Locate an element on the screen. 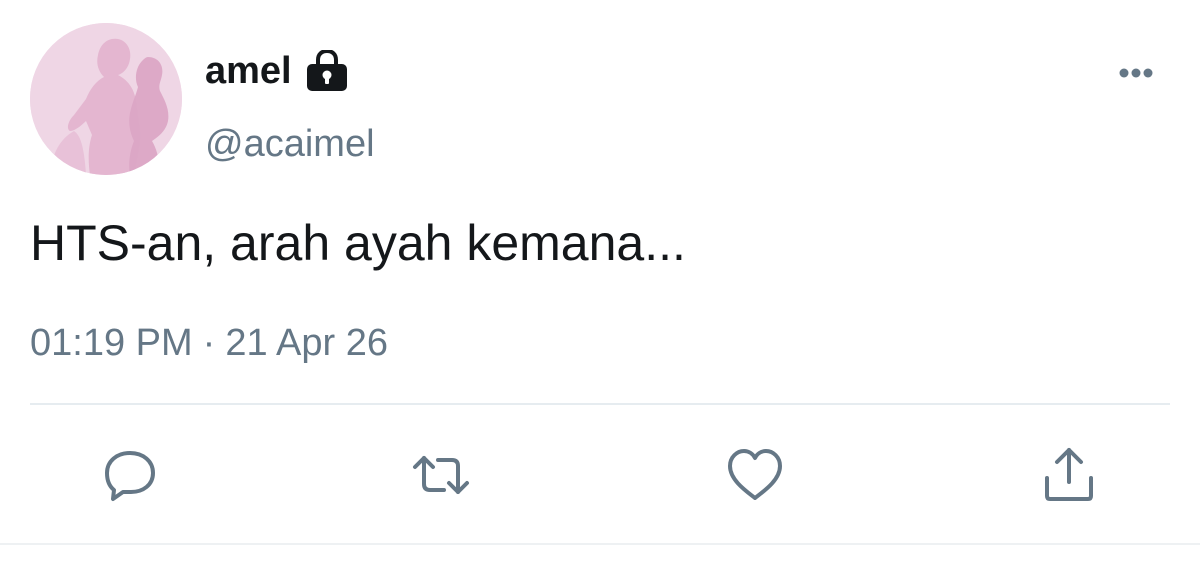 Image resolution: width=1200 pixels, height=563 pixels. tweet-timestamp: 01:19 PM · 21 Apr 26 is located at coordinates (209, 343).